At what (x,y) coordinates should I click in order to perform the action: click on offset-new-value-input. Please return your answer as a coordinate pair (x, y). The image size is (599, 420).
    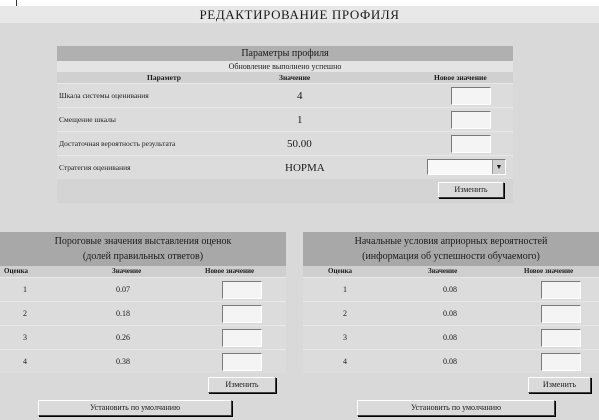
    Looking at the image, I should click on (471, 120).